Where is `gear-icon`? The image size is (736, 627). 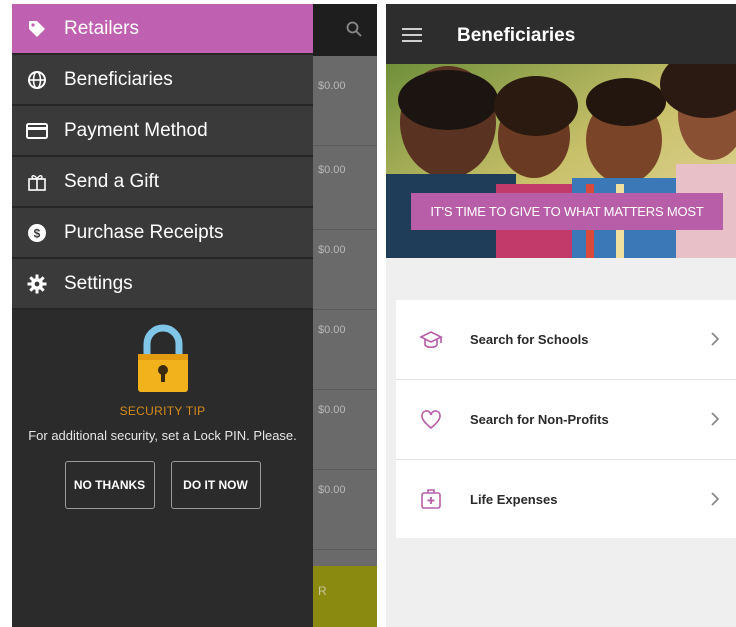
gear-icon is located at coordinates (37, 284).